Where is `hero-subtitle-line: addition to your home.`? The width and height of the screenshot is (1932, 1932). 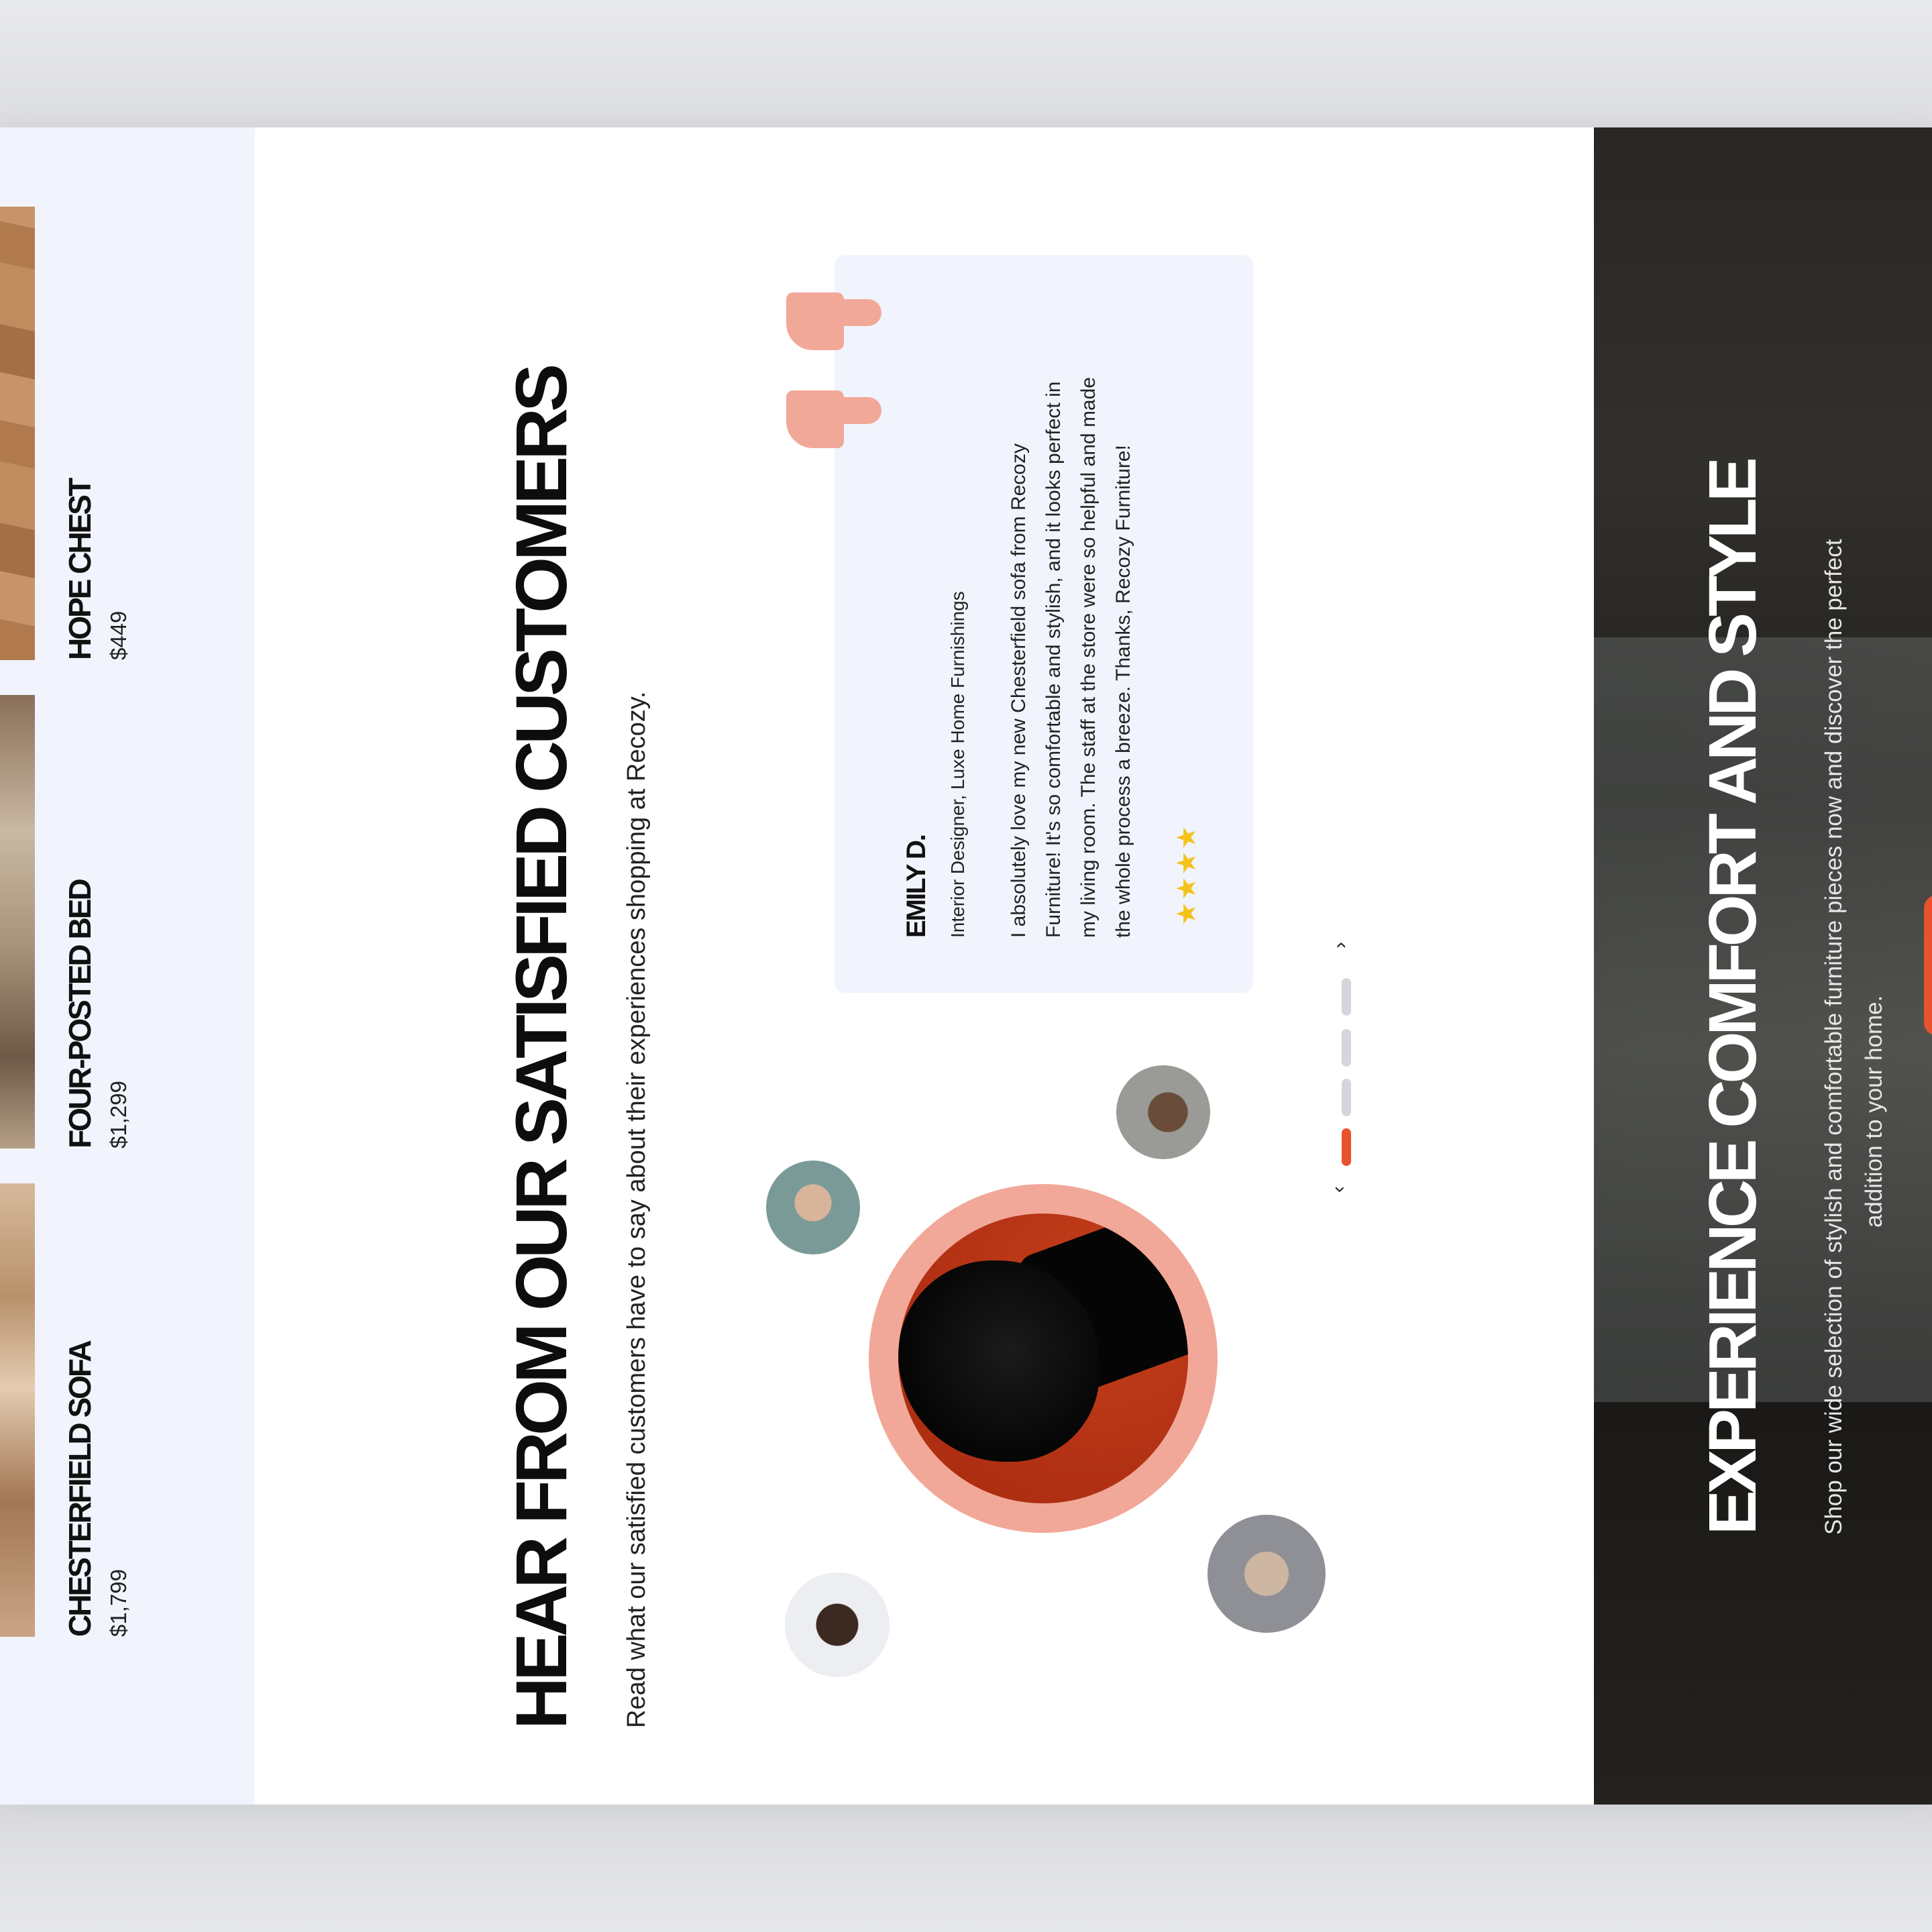
hero-subtitle-line: addition to your home. is located at coordinates (1874, 1111).